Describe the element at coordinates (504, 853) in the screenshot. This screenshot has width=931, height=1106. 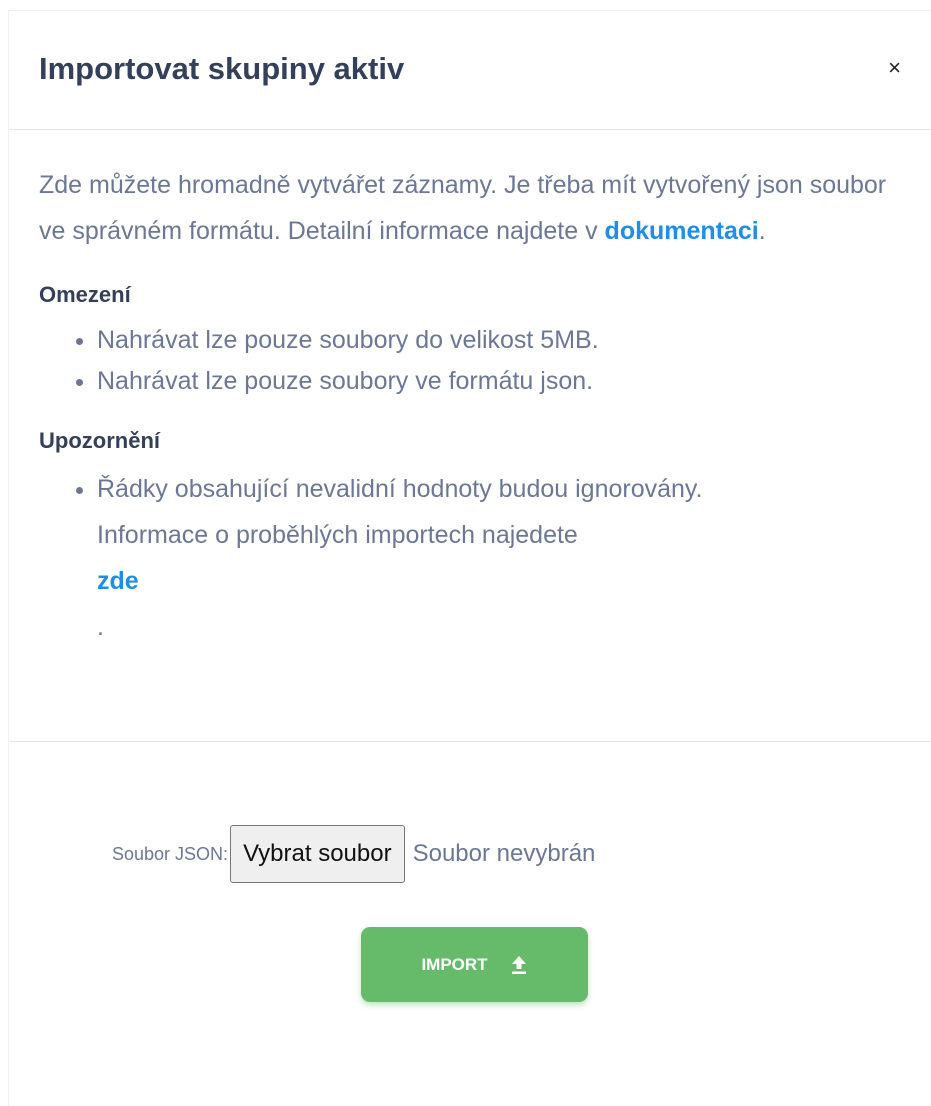
I see `file-status-text: Soubor nevybrán` at that location.